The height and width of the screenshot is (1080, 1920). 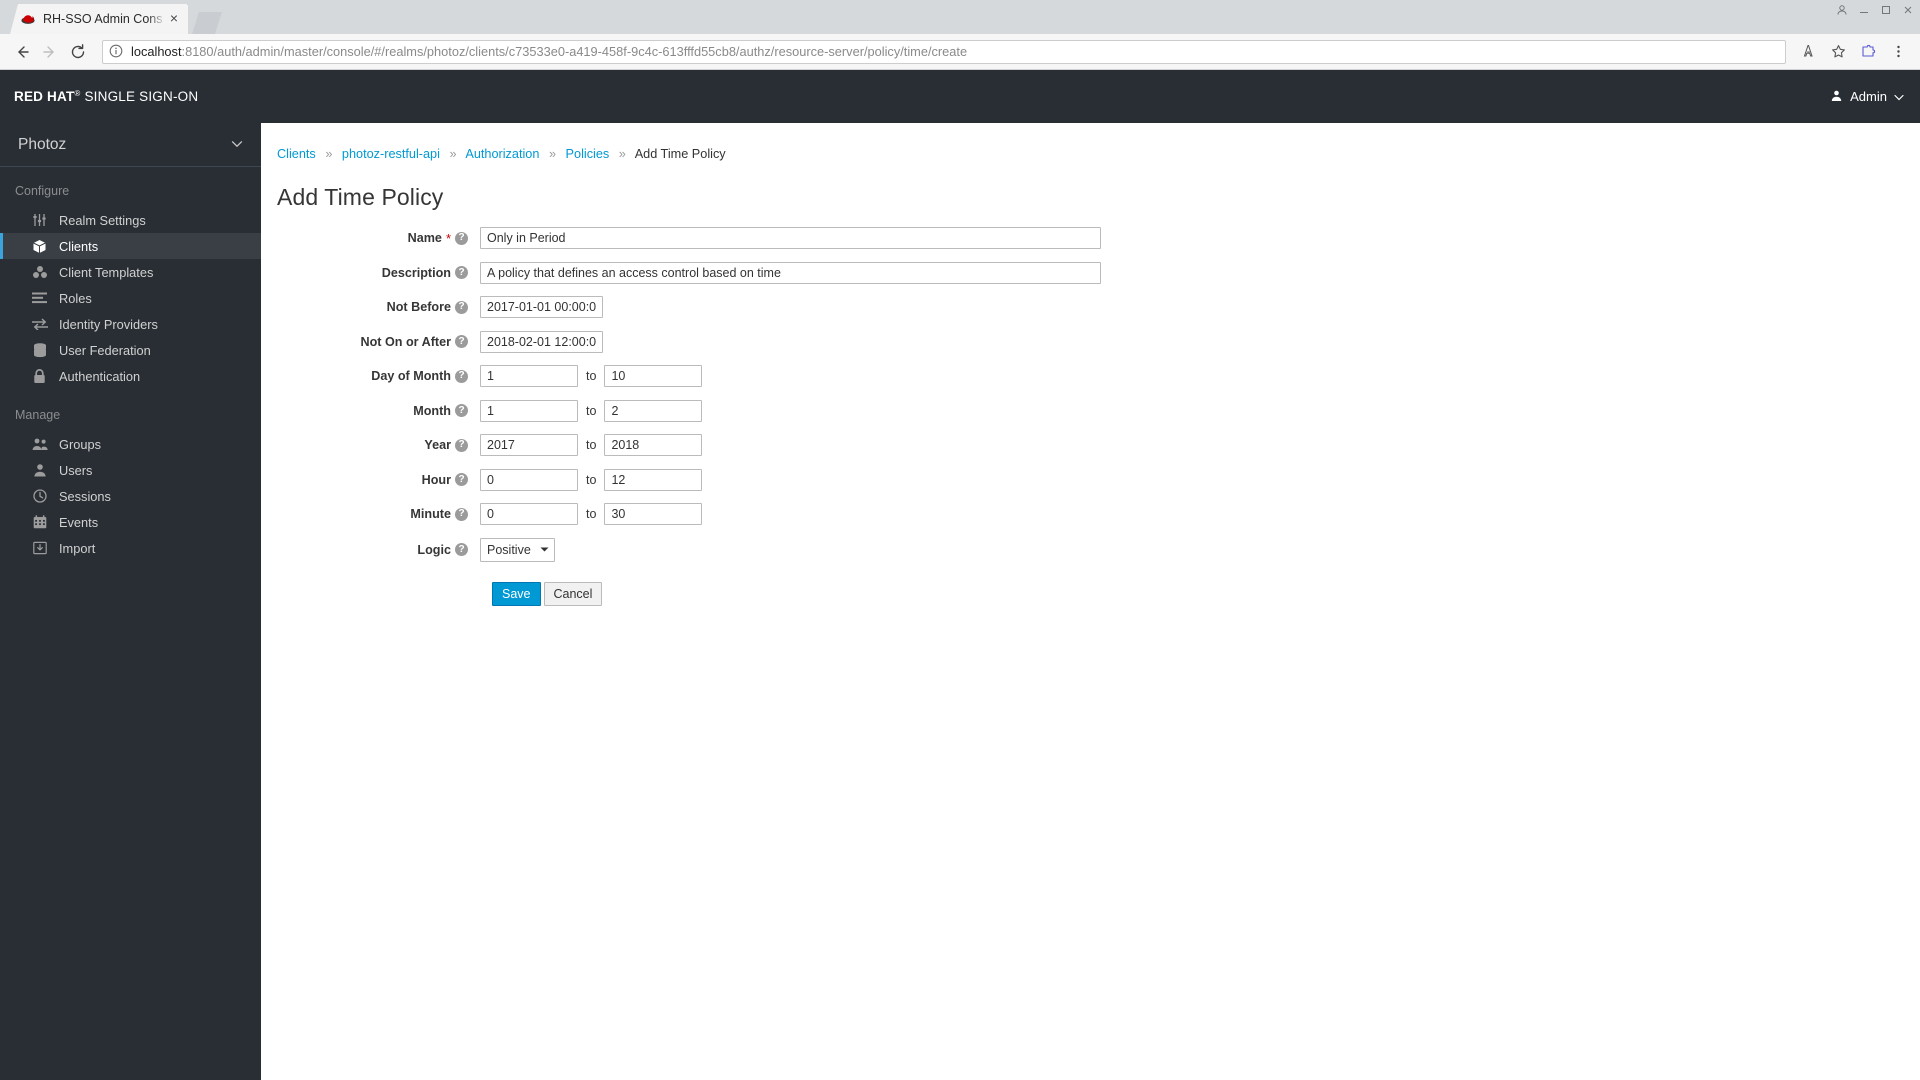 I want to click on label-text: Not Before, so click(x=418, y=307).